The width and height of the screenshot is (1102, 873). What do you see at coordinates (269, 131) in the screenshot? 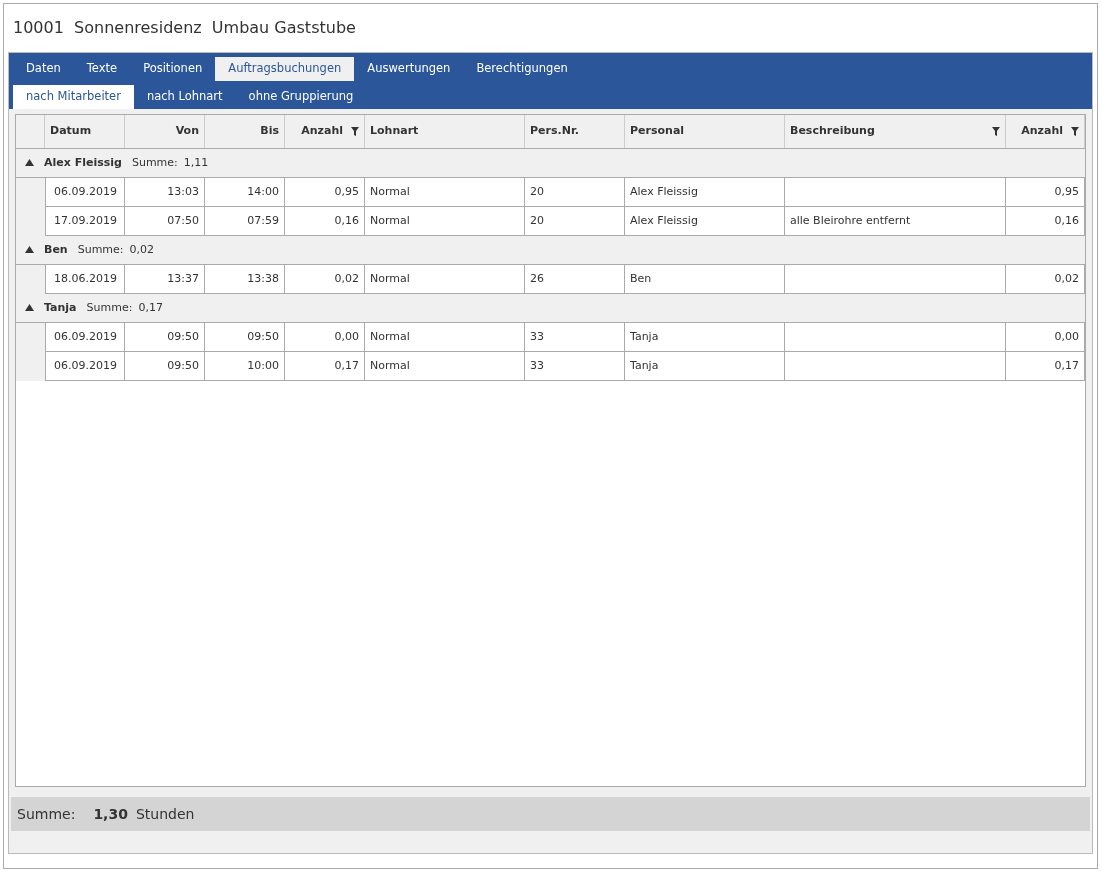
I see `column-header-label: Bis` at bounding box center [269, 131].